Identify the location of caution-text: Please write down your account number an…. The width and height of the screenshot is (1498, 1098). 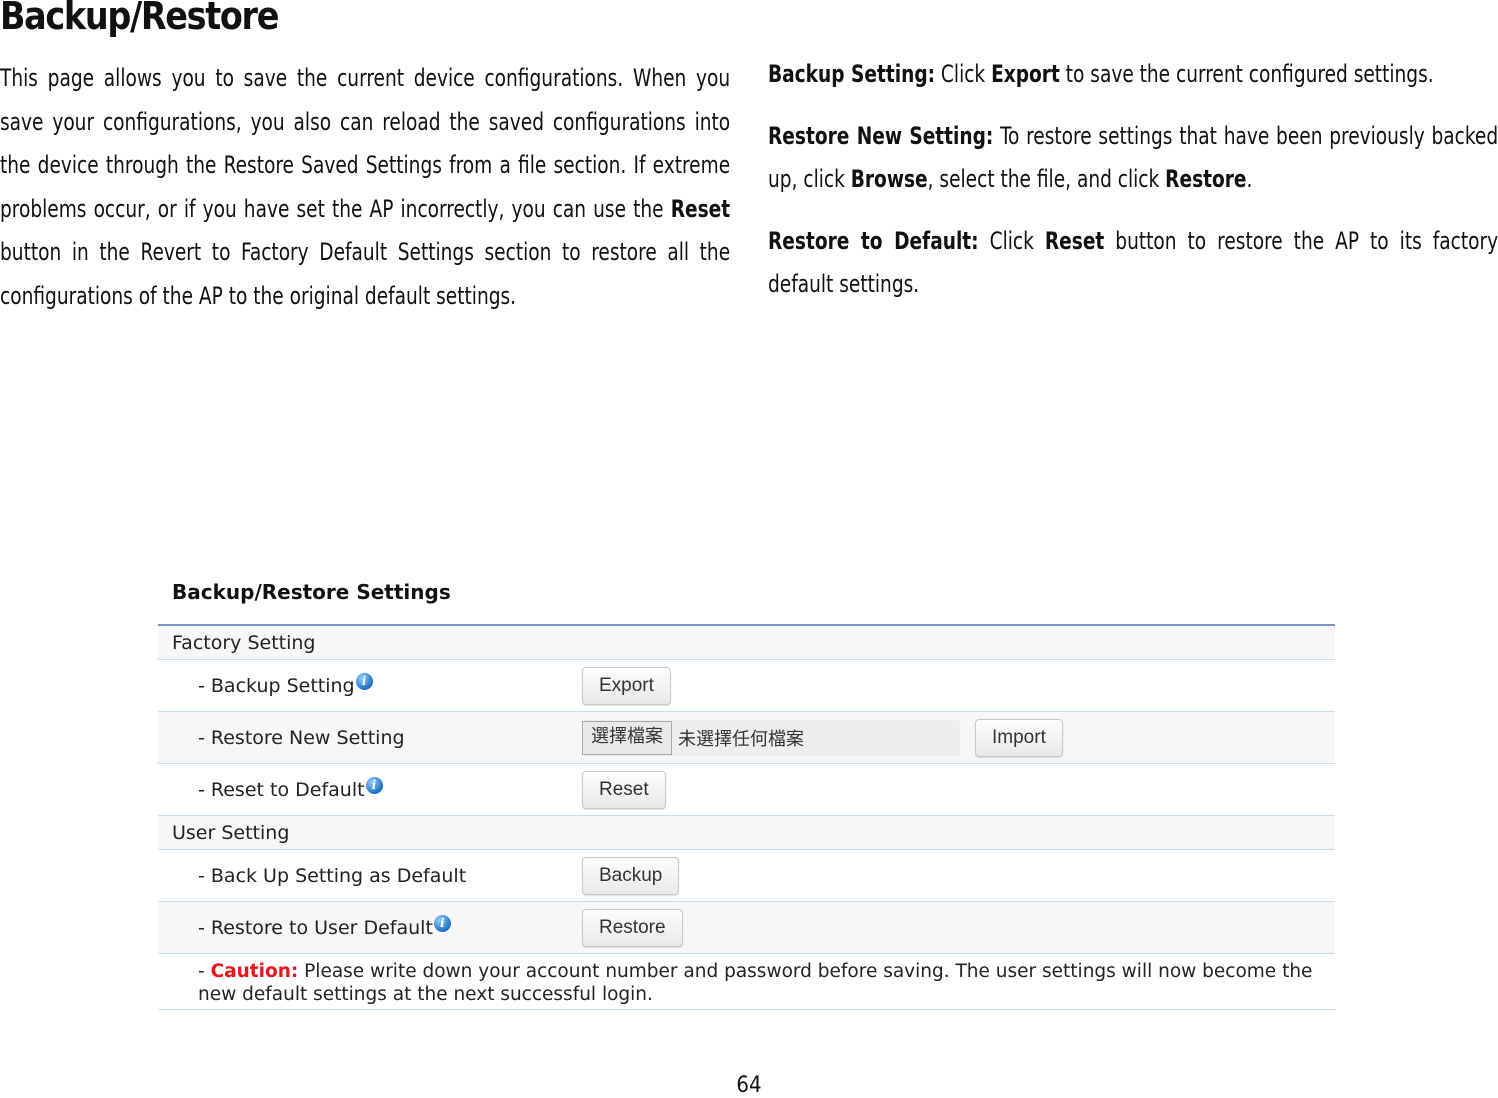
(755, 983).